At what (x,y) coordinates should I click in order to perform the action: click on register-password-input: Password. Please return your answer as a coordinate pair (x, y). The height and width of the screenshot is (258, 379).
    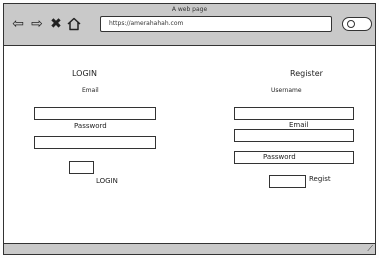
    Looking at the image, I should click on (294, 157).